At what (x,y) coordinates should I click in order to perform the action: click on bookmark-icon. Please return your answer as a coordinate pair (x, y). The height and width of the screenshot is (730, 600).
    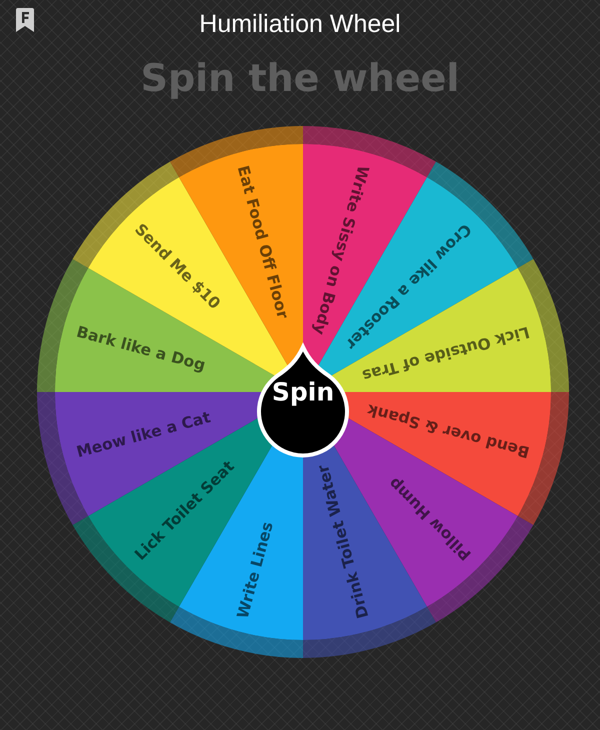
    Looking at the image, I should click on (25, 20).